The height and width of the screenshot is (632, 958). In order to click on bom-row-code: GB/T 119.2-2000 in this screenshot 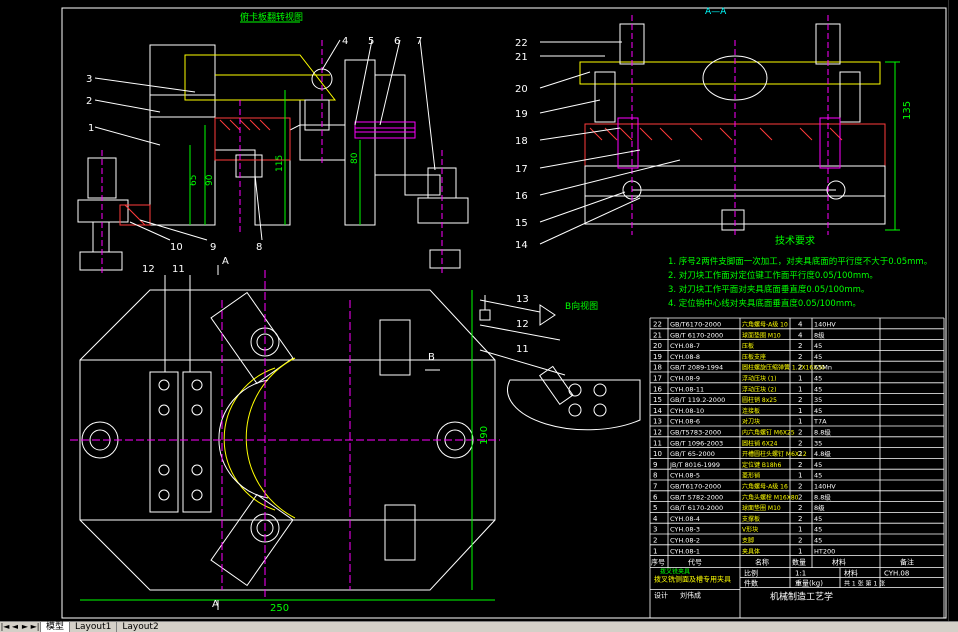, I will do `click(697, 400)`.